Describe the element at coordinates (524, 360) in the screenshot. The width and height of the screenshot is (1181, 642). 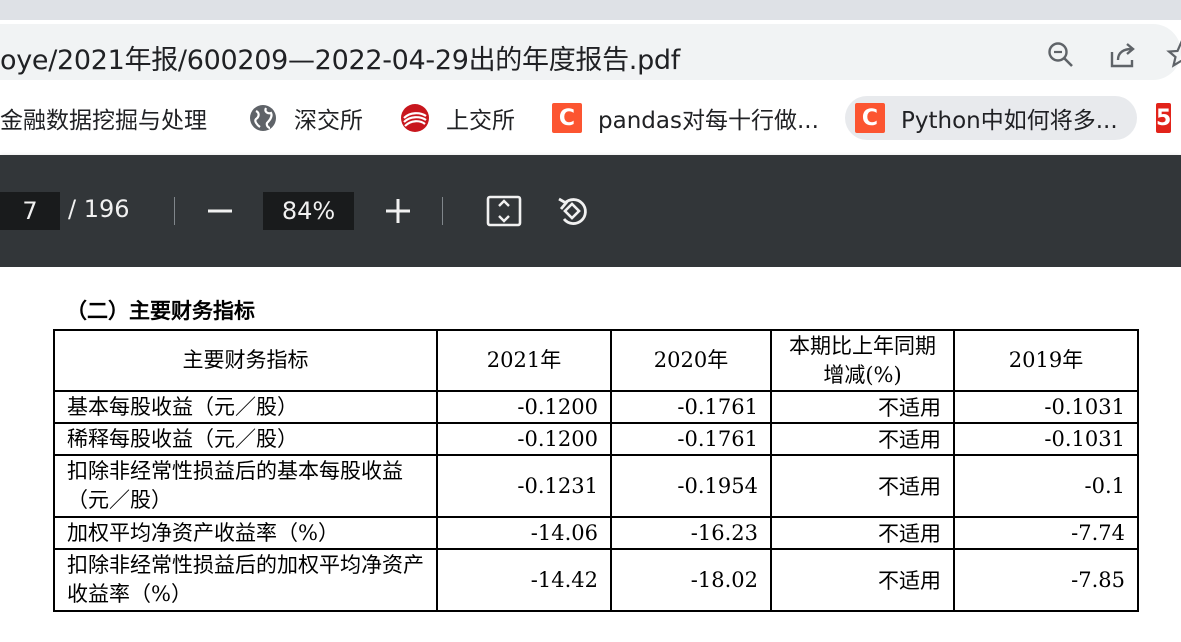
I see `column-header: 2021年` at that location.